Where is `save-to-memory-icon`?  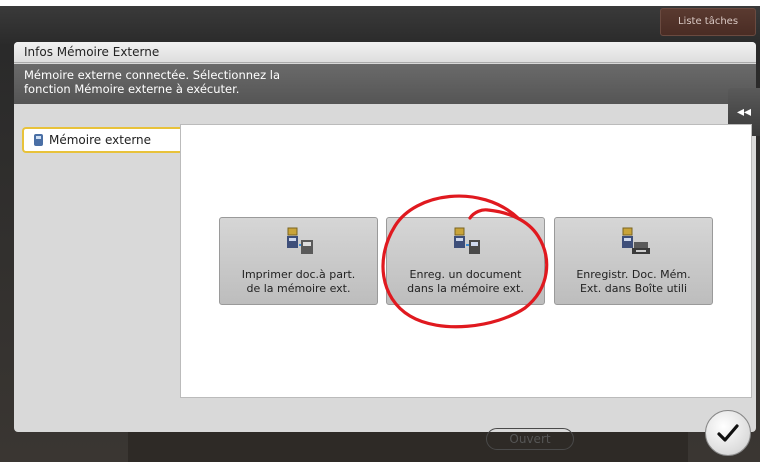 save-to-memory-icon is located at coordinates (466, 240).